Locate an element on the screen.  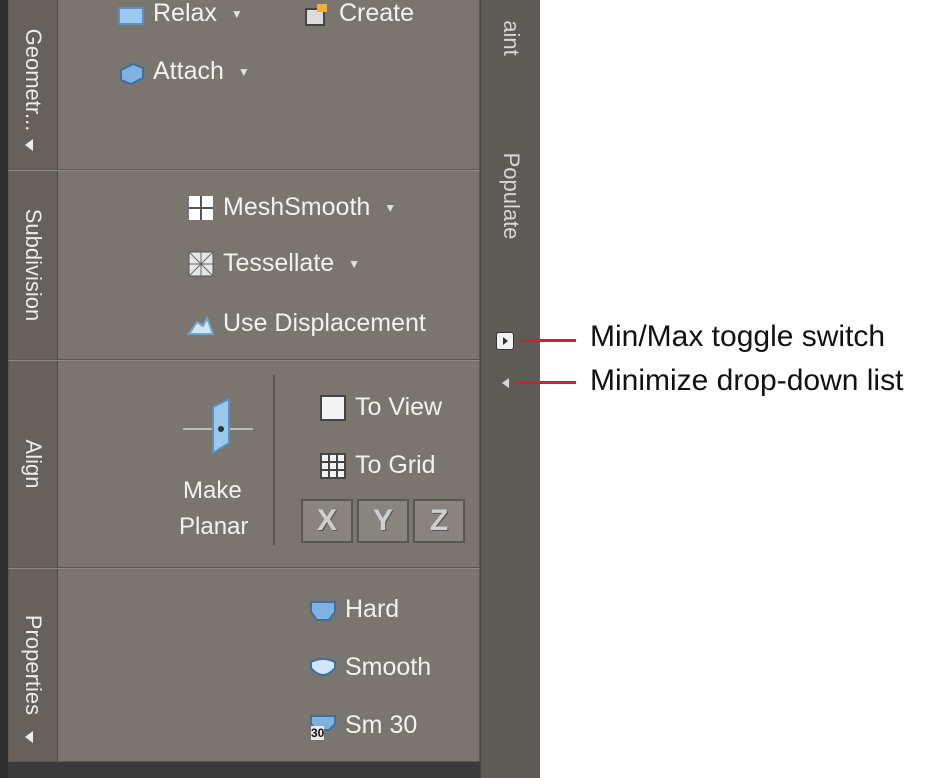
xyz-button-group: X Y Z is located at coordinates (385, 521).